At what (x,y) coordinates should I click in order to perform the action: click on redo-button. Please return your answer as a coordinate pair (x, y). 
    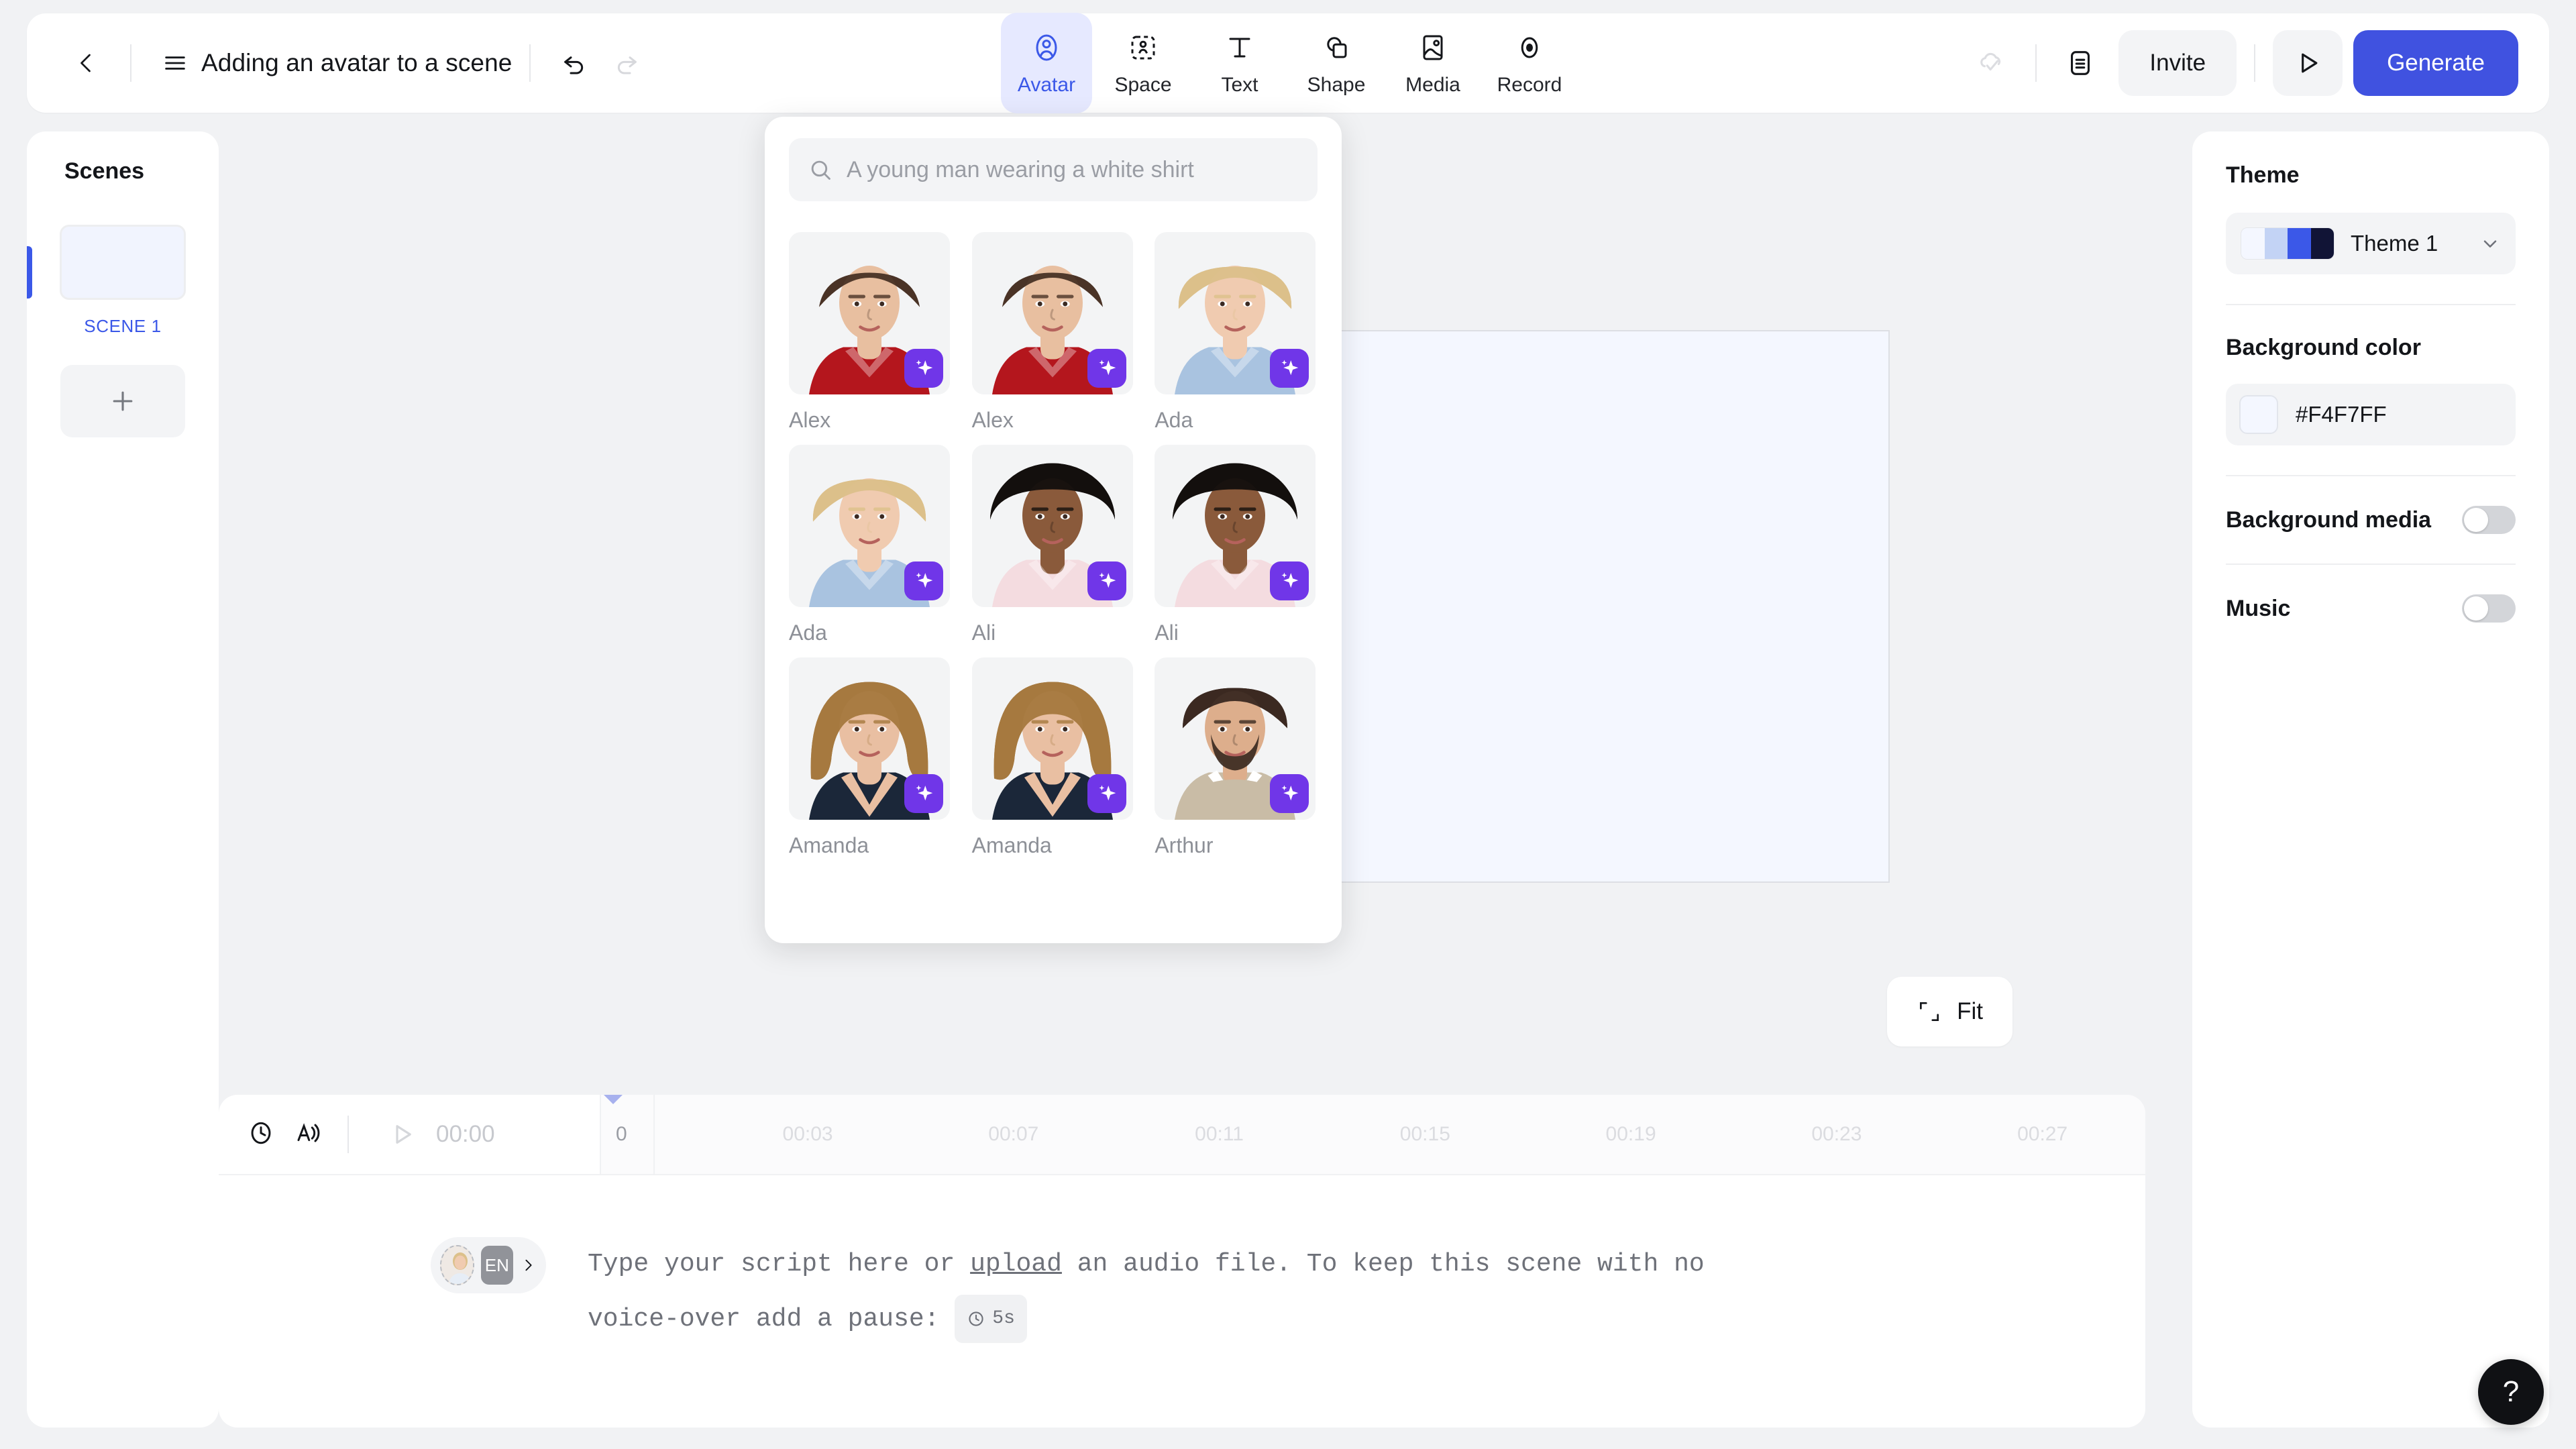
    Looking at the image, I should click on (626, 63).